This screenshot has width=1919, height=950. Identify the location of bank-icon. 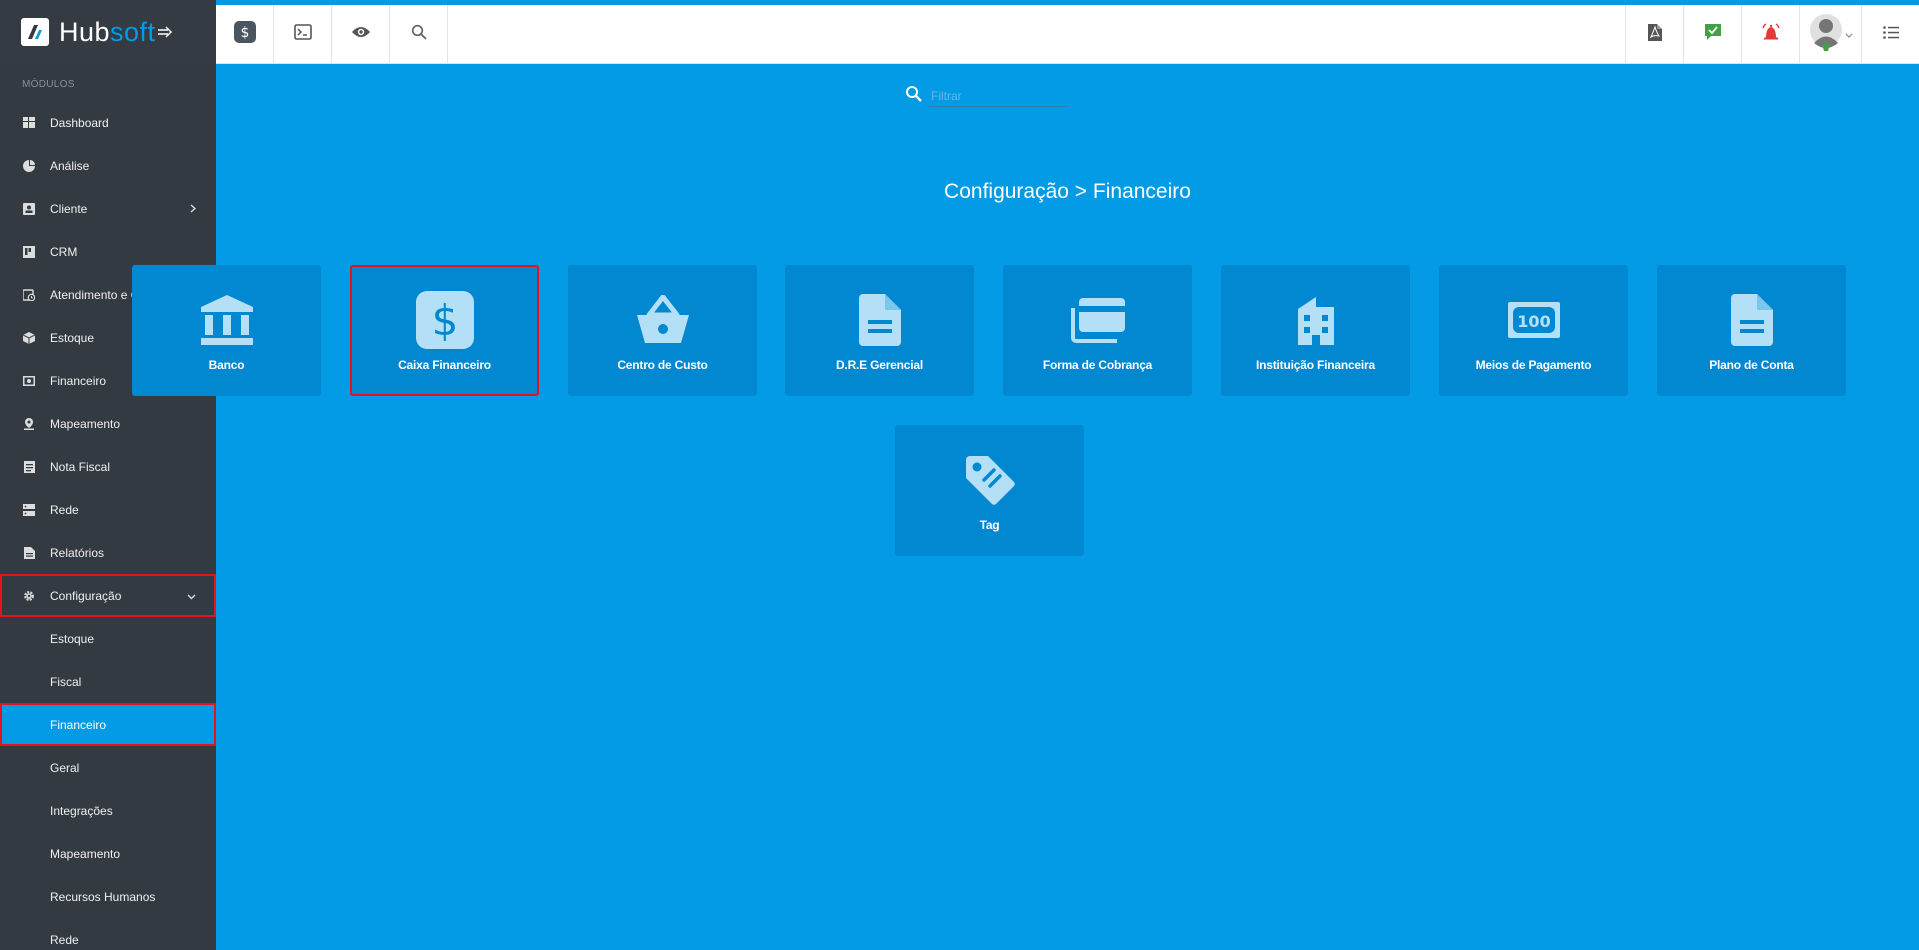
(227, 320).